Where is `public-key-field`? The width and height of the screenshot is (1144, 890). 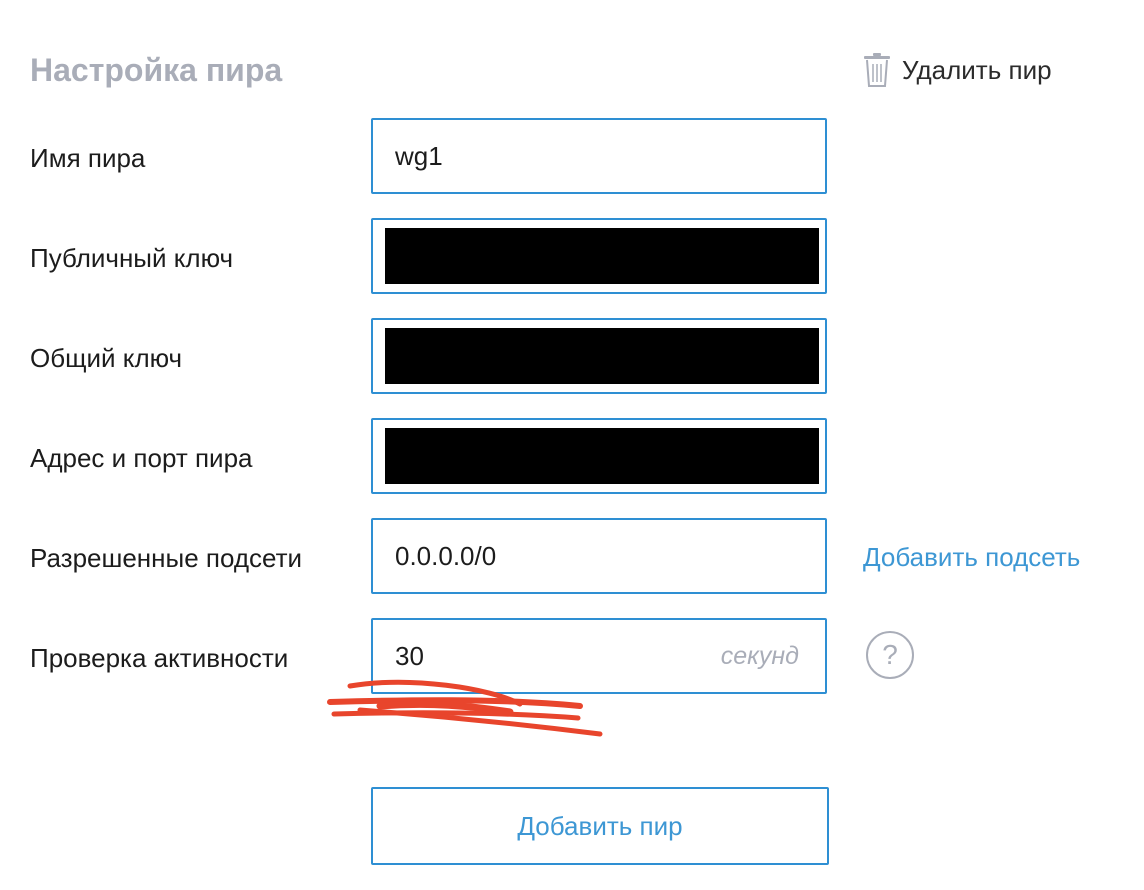 public-key-field is located at coordinates (599, 256).